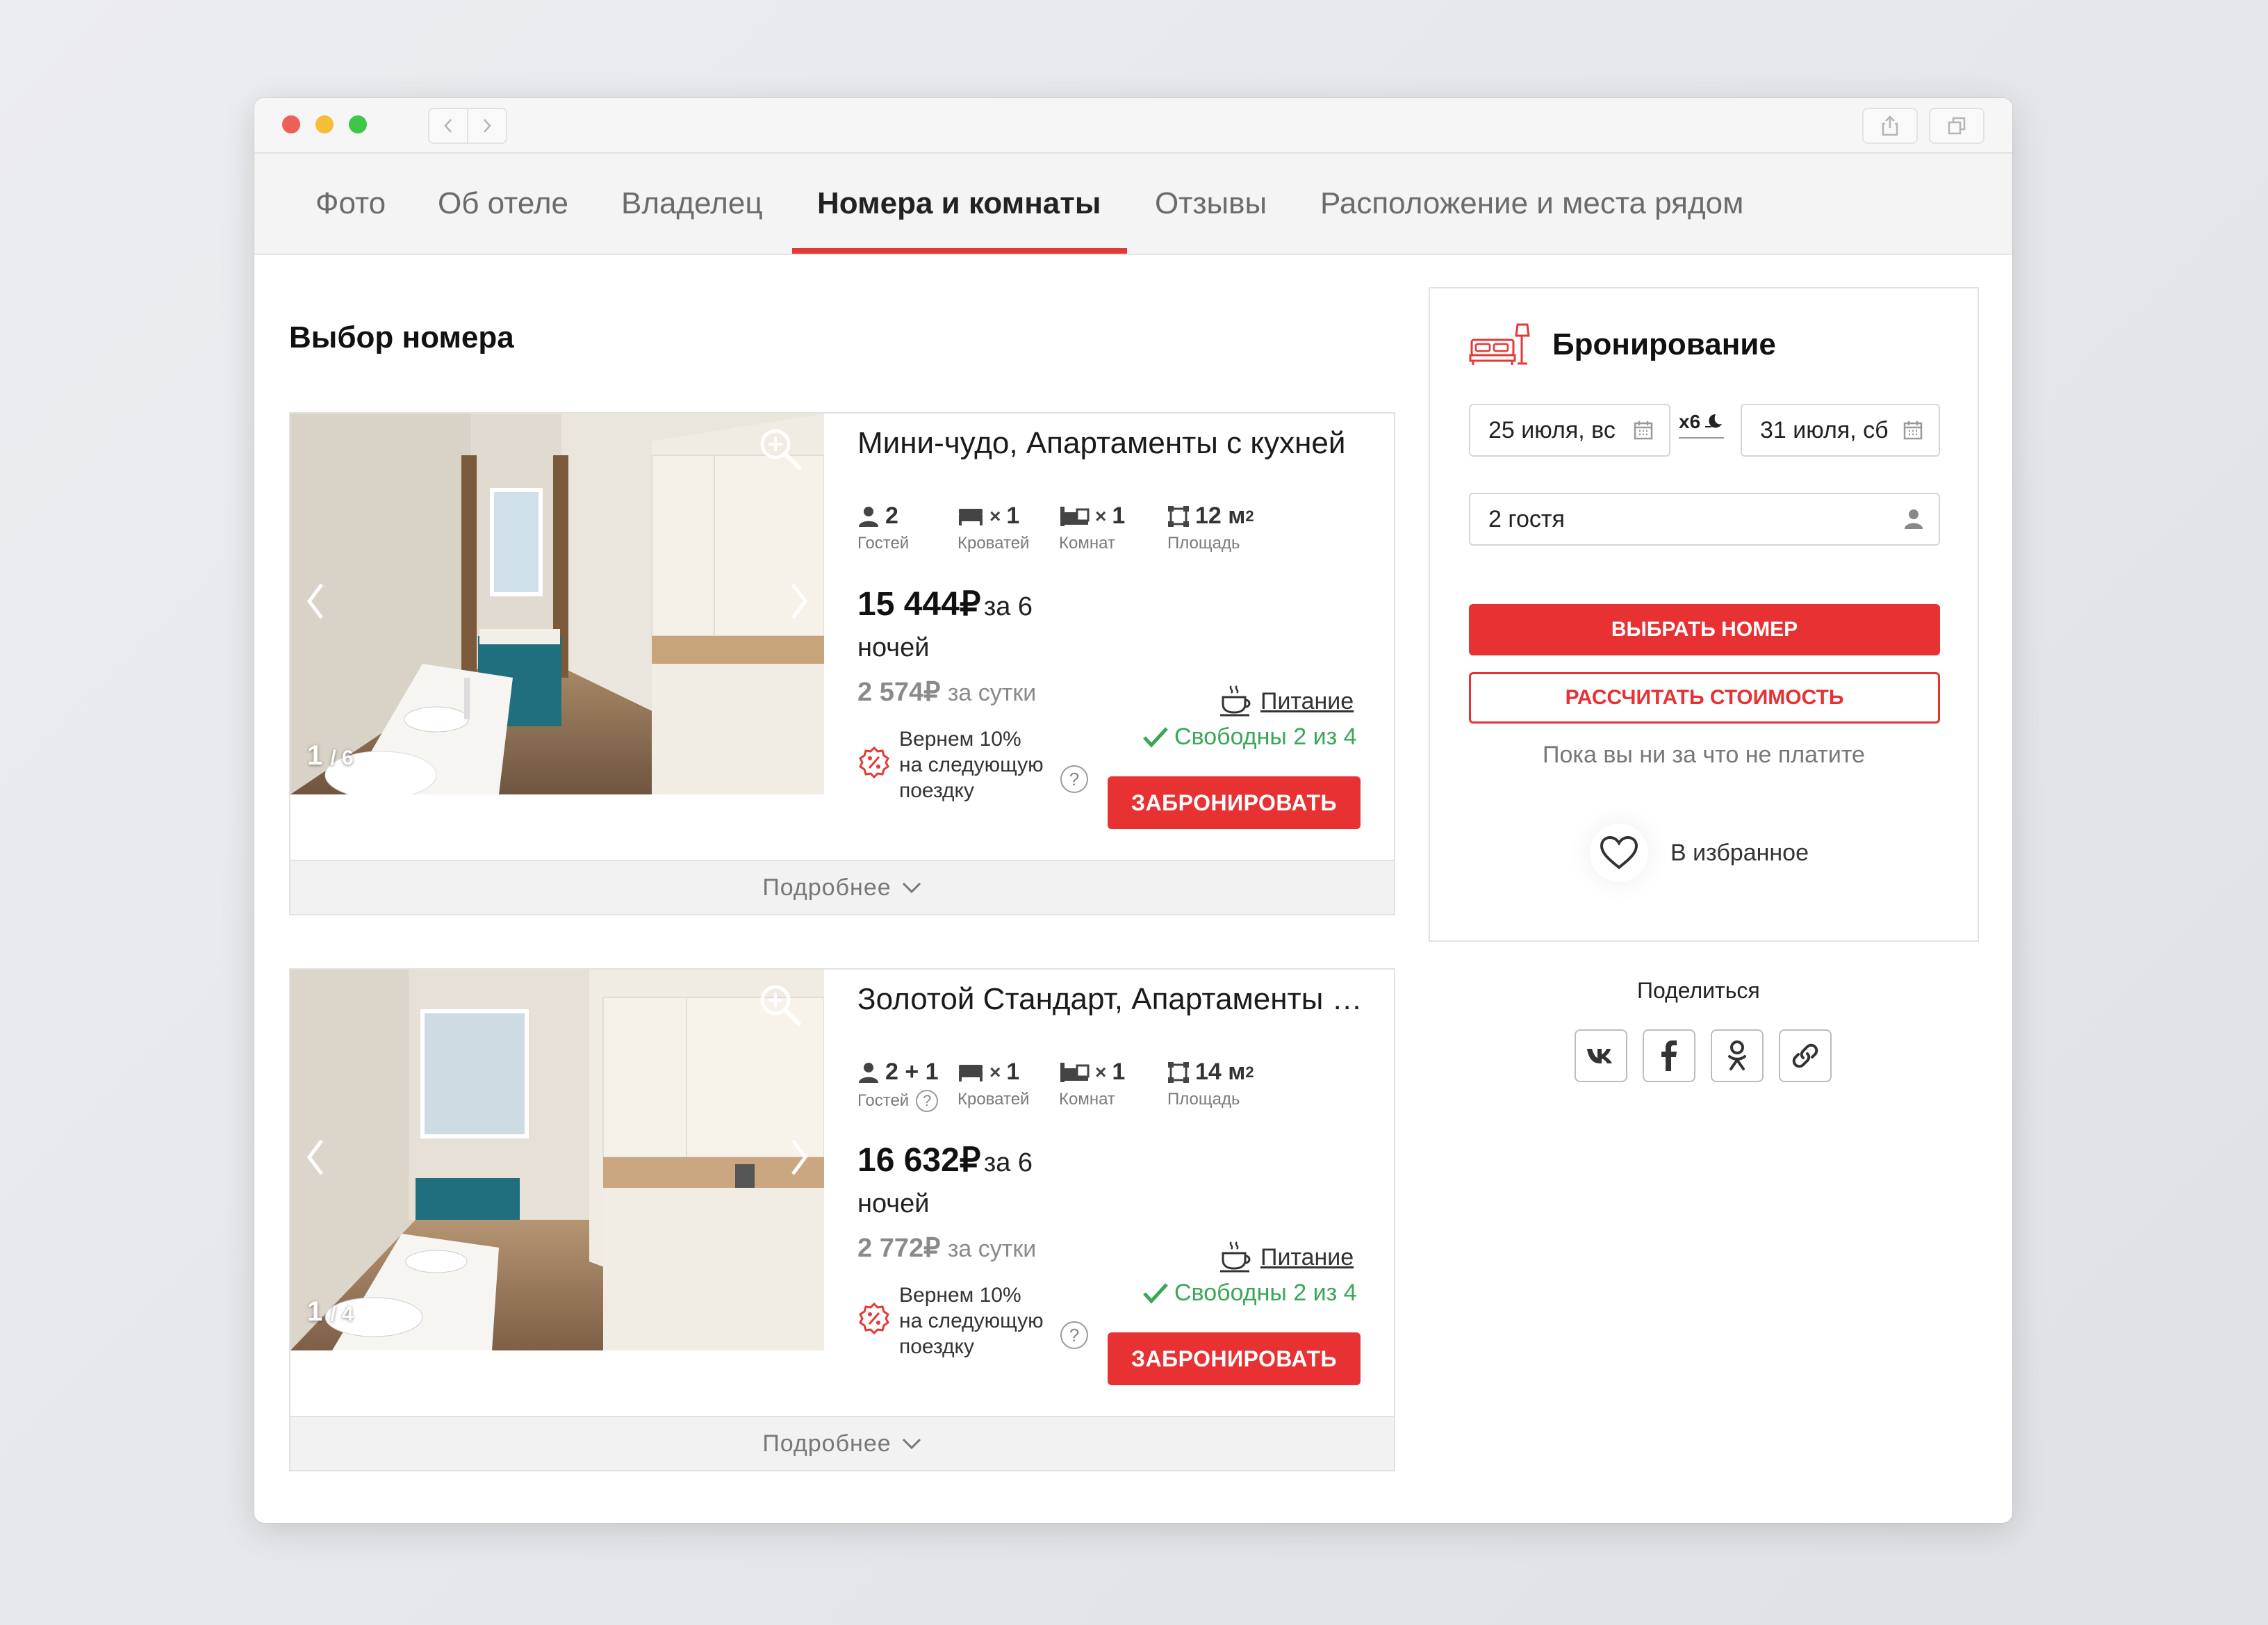  I want to click on price-value: 16 632₽, so click(919, 1160).